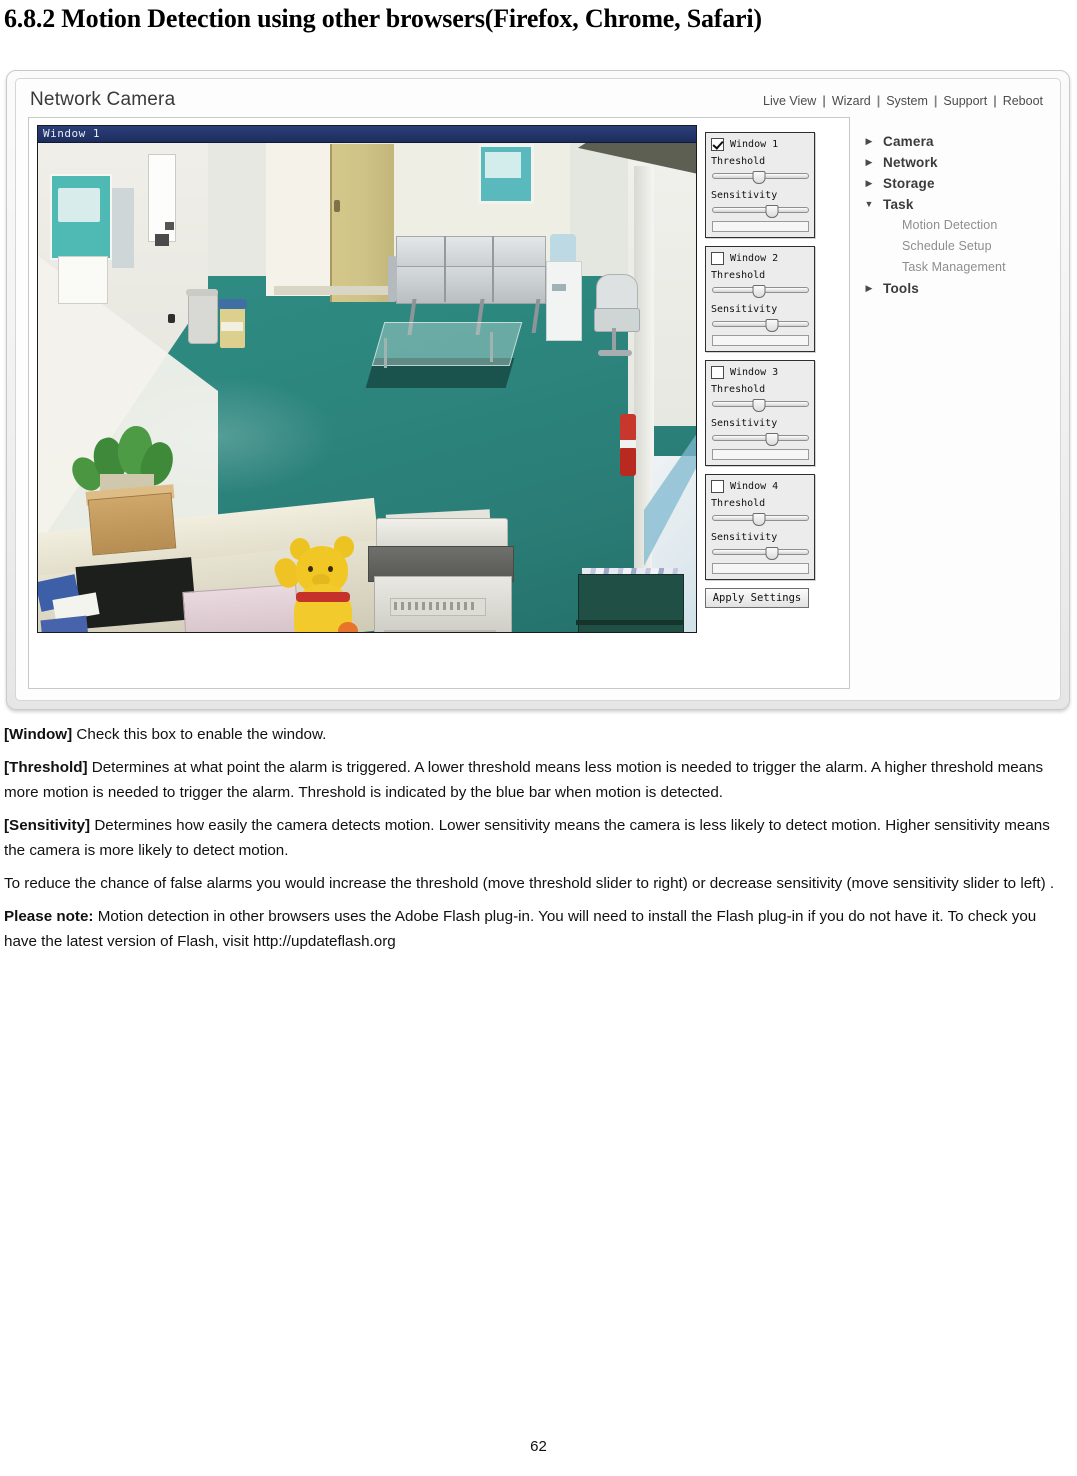  What do you see at coordinates (760, 324) in the screenshot?
I see `window-2-sensitivity-track` at bounding box center [760, 324].